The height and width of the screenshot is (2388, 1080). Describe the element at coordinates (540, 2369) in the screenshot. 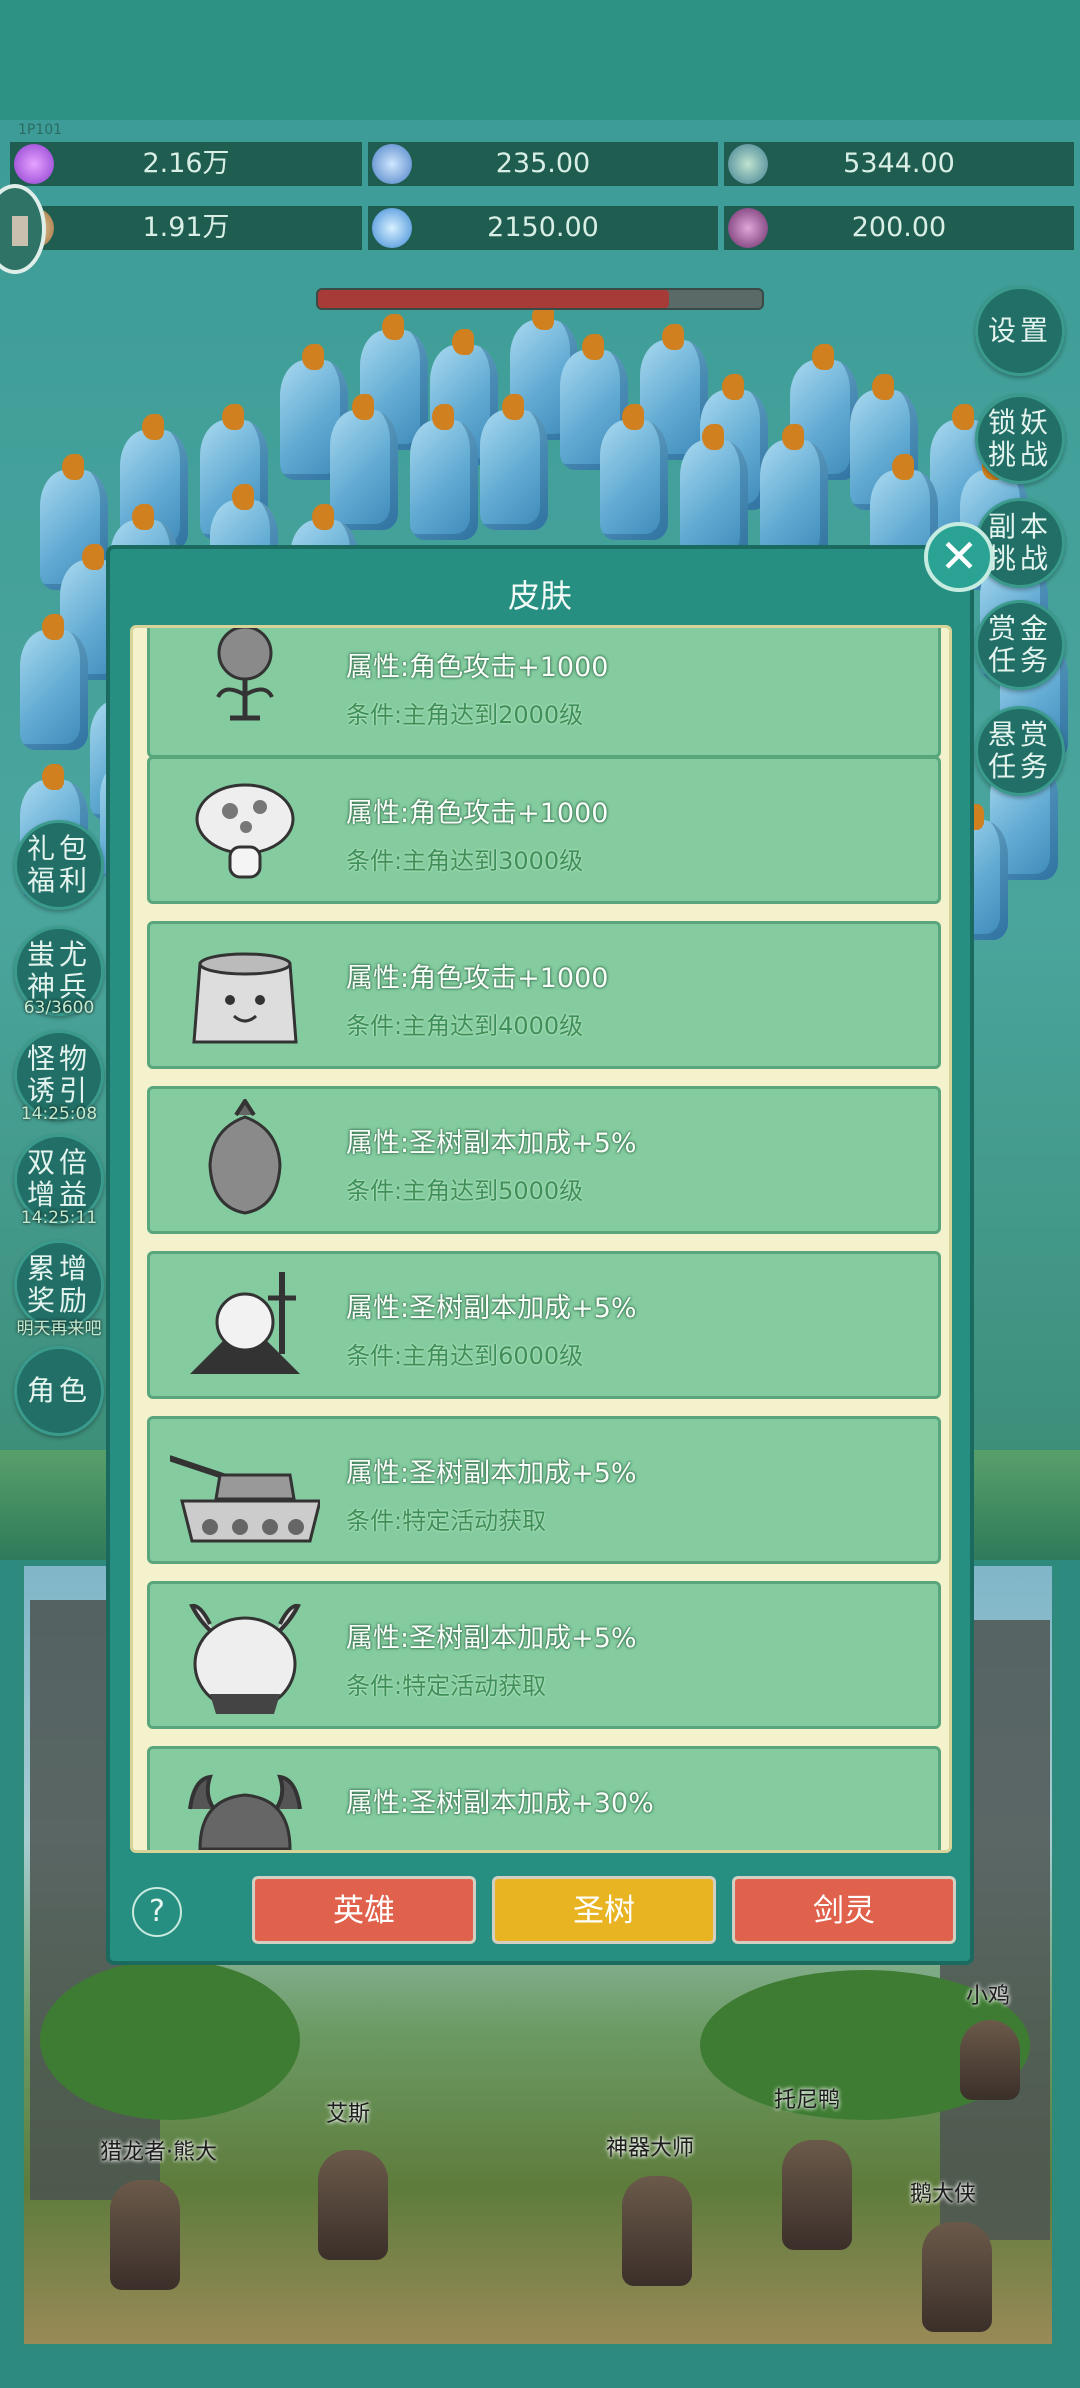

I see `footer-strip` at that location.